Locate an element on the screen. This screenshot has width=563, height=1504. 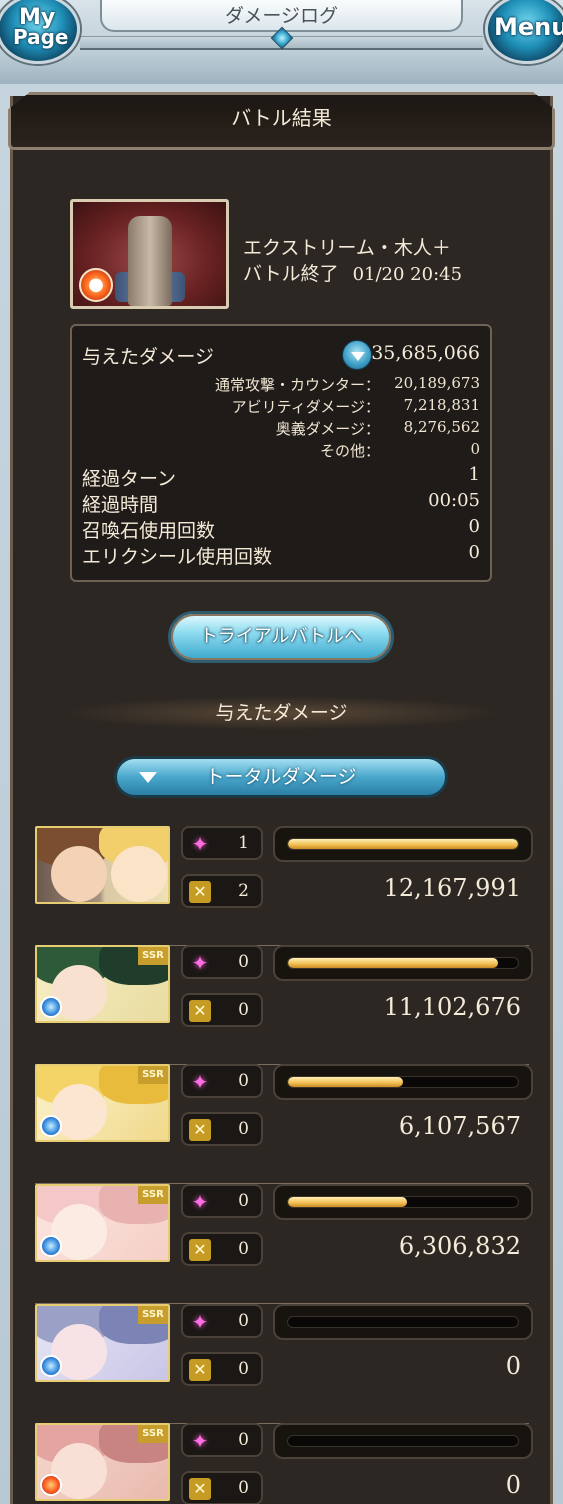
damage-value: 11,102,676 is located at coordinates (452, 1007).